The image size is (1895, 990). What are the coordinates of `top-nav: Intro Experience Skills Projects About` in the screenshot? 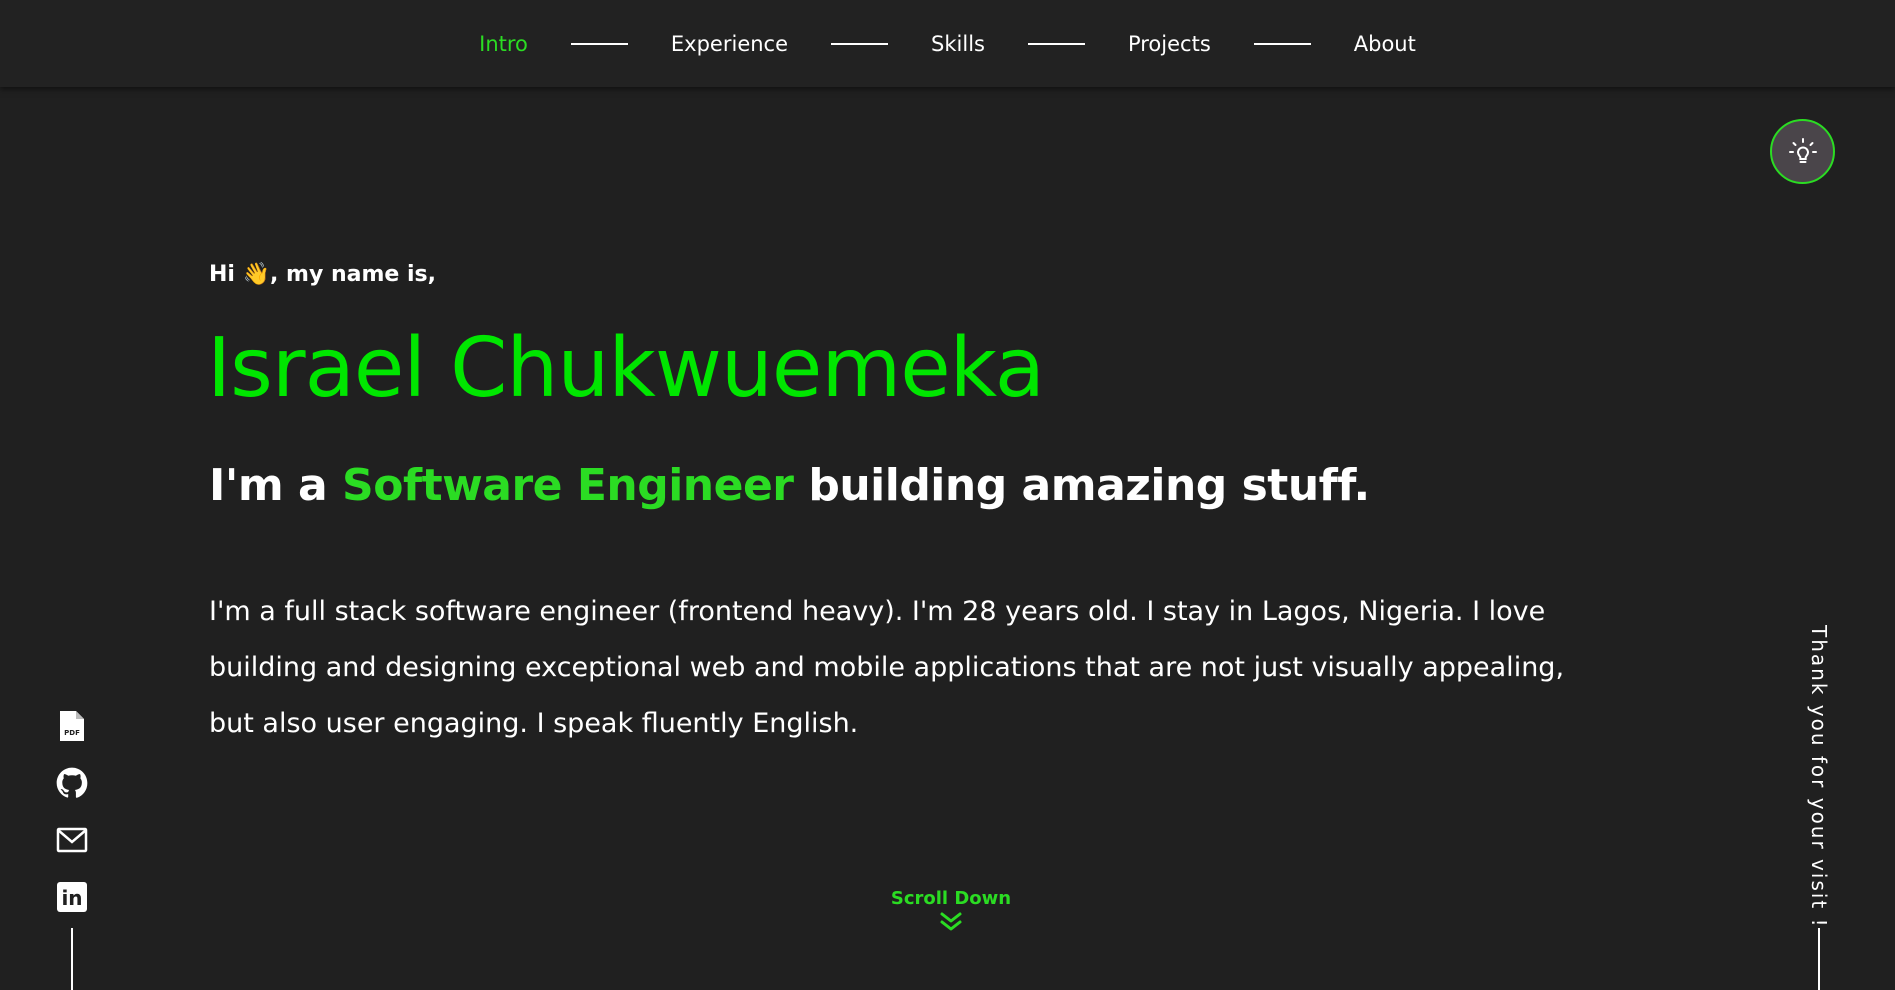 It's located at (947, 43).